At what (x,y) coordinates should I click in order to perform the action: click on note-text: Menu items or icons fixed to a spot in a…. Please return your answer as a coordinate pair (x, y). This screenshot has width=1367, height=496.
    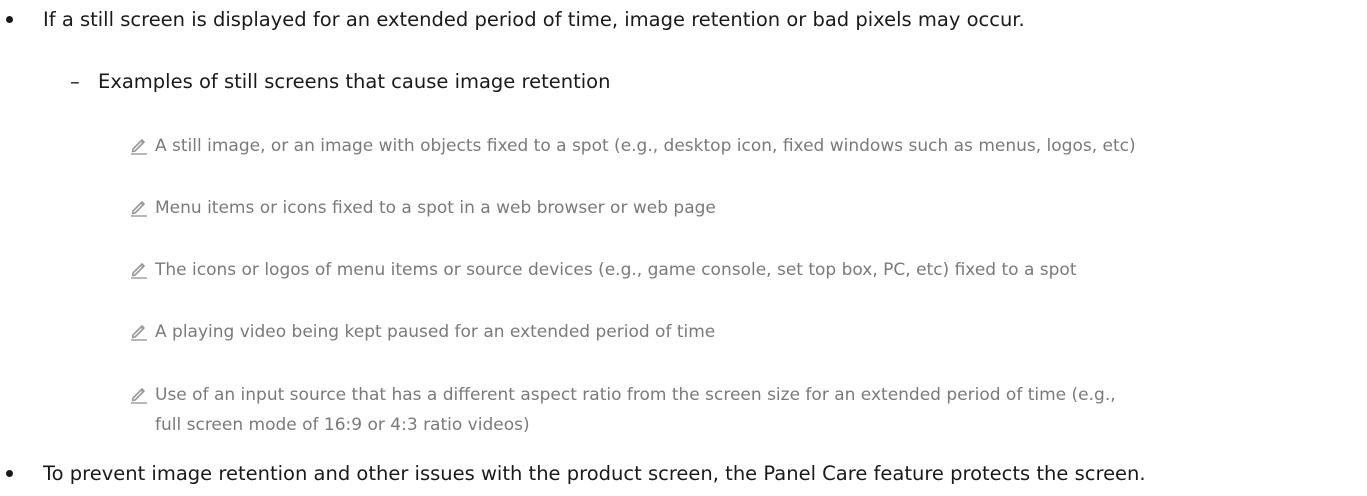
    Looking at the image, I should click on (435, 208).